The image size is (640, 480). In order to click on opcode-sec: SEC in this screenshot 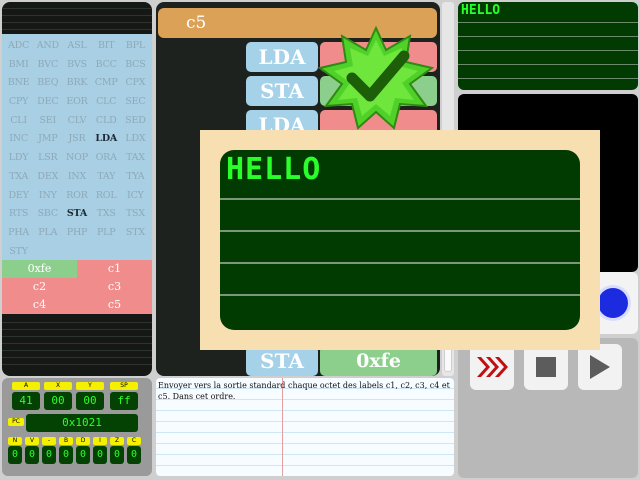, I will do `click(135, 102)`.